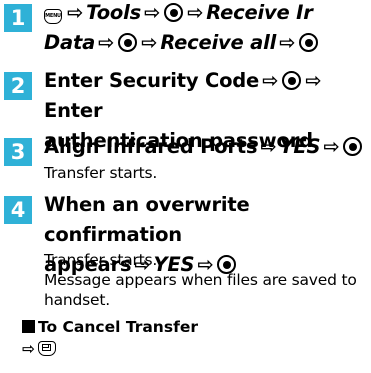  What do you see at coordinates (47, 348) in the screenshot?
I see `mail-key-icon` at bounding box center [47, 348].